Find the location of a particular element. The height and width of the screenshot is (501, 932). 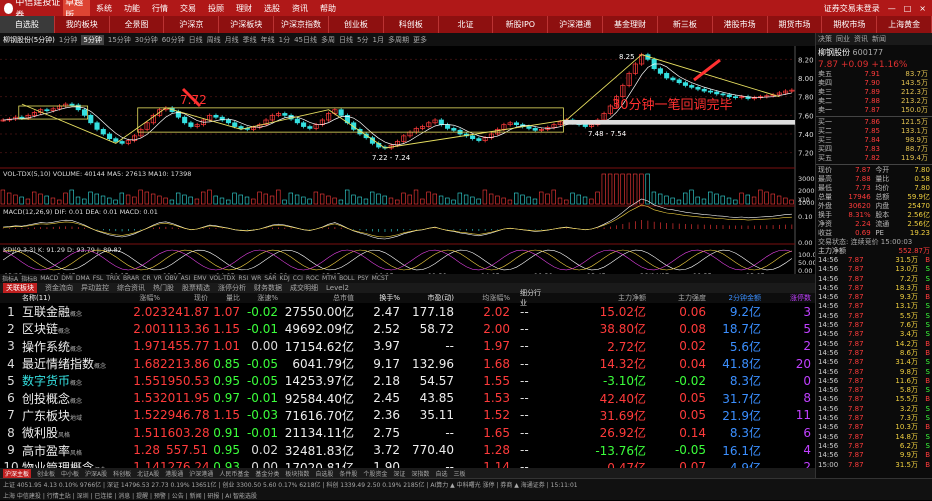

maximize-button: □ is located at coordinates (908, 8).